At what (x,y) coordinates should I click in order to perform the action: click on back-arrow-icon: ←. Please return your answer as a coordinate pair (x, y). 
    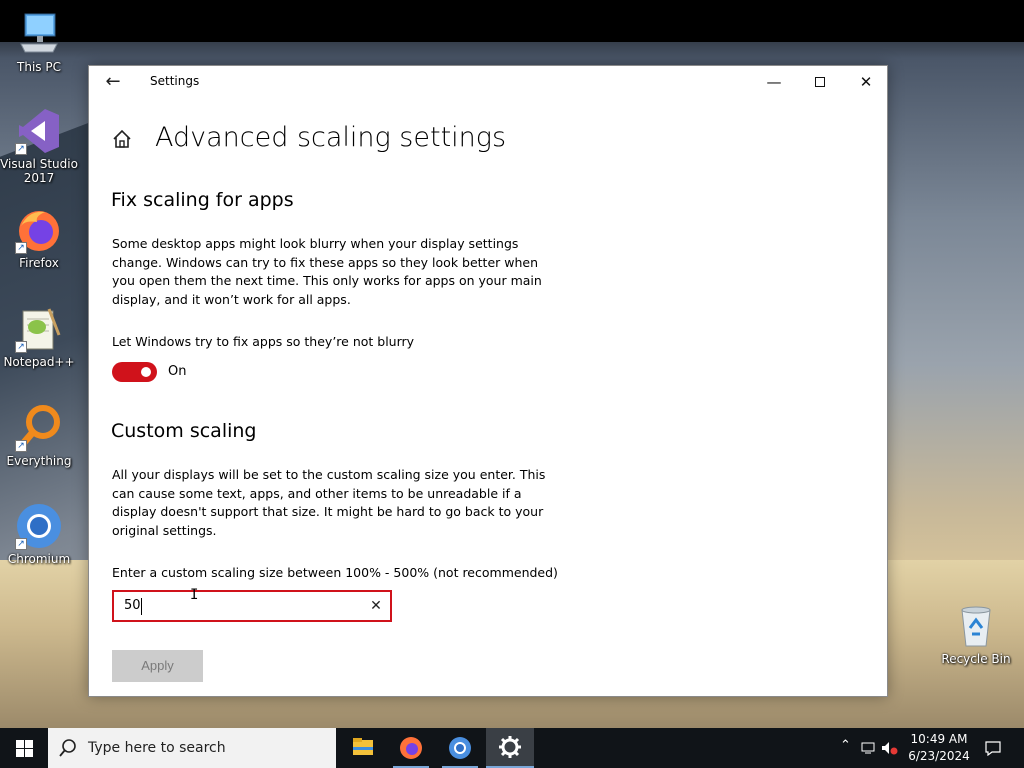
    Looking at the image, I should click on (113, 82).